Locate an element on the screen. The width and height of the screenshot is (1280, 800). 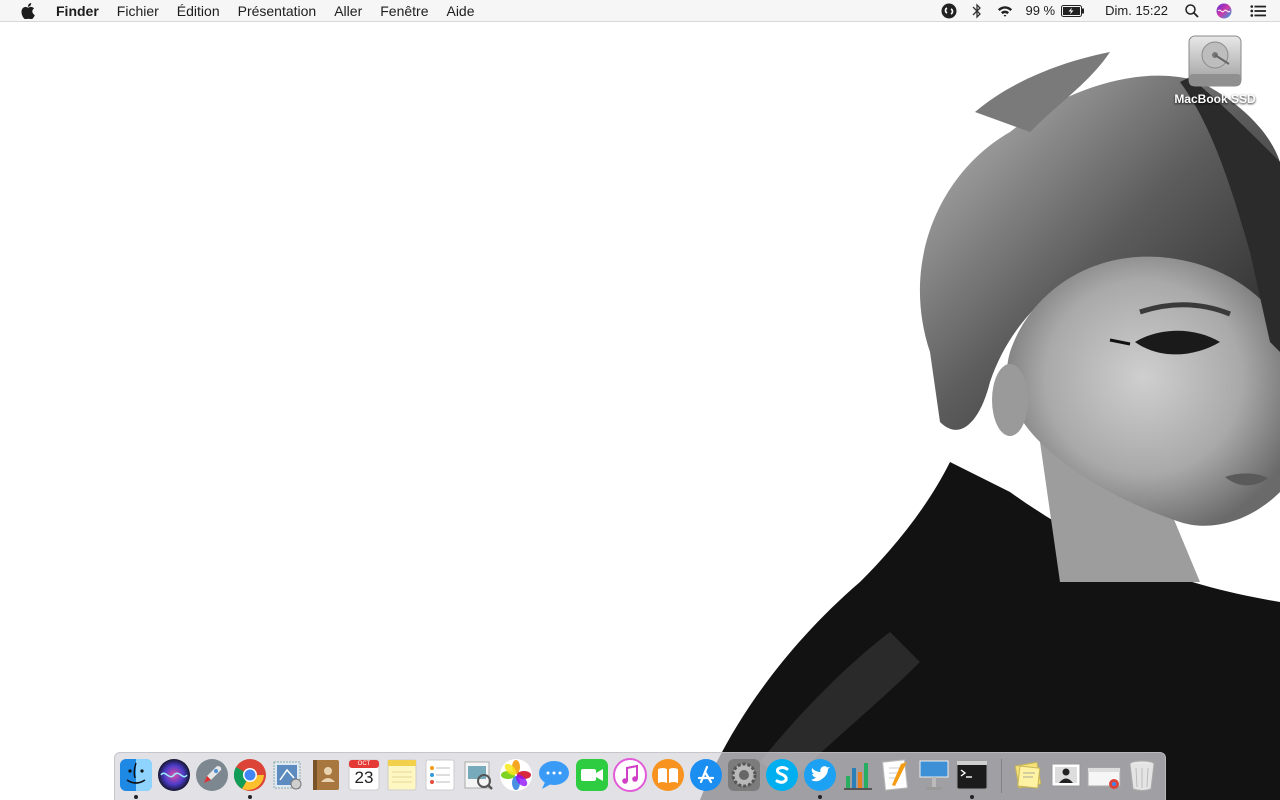
gear-icon is located at coordinates (744, 775).